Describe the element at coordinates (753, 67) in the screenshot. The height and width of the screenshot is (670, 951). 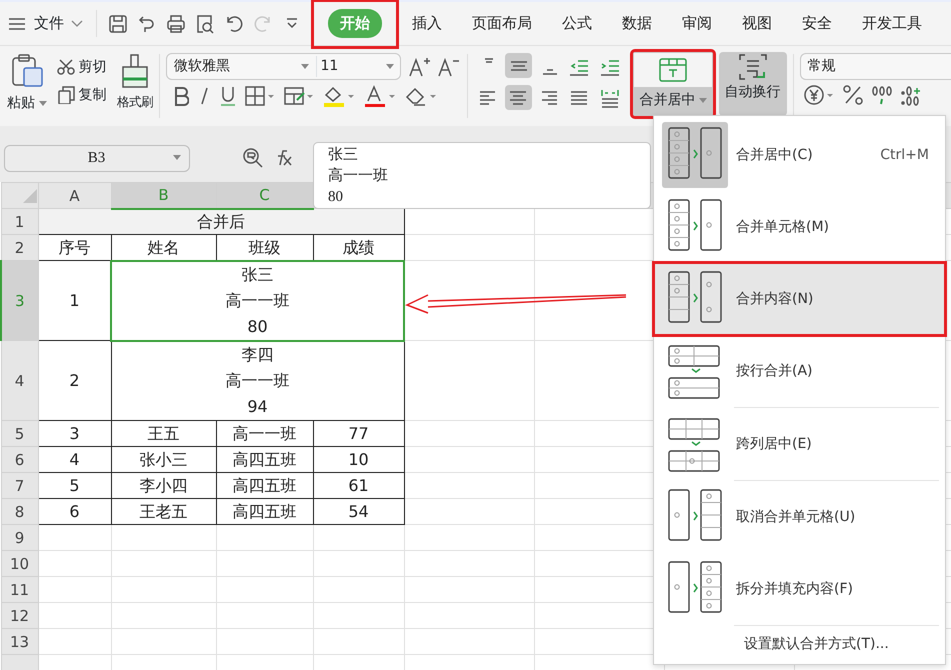
I see `wrap-text-icon` at that location.